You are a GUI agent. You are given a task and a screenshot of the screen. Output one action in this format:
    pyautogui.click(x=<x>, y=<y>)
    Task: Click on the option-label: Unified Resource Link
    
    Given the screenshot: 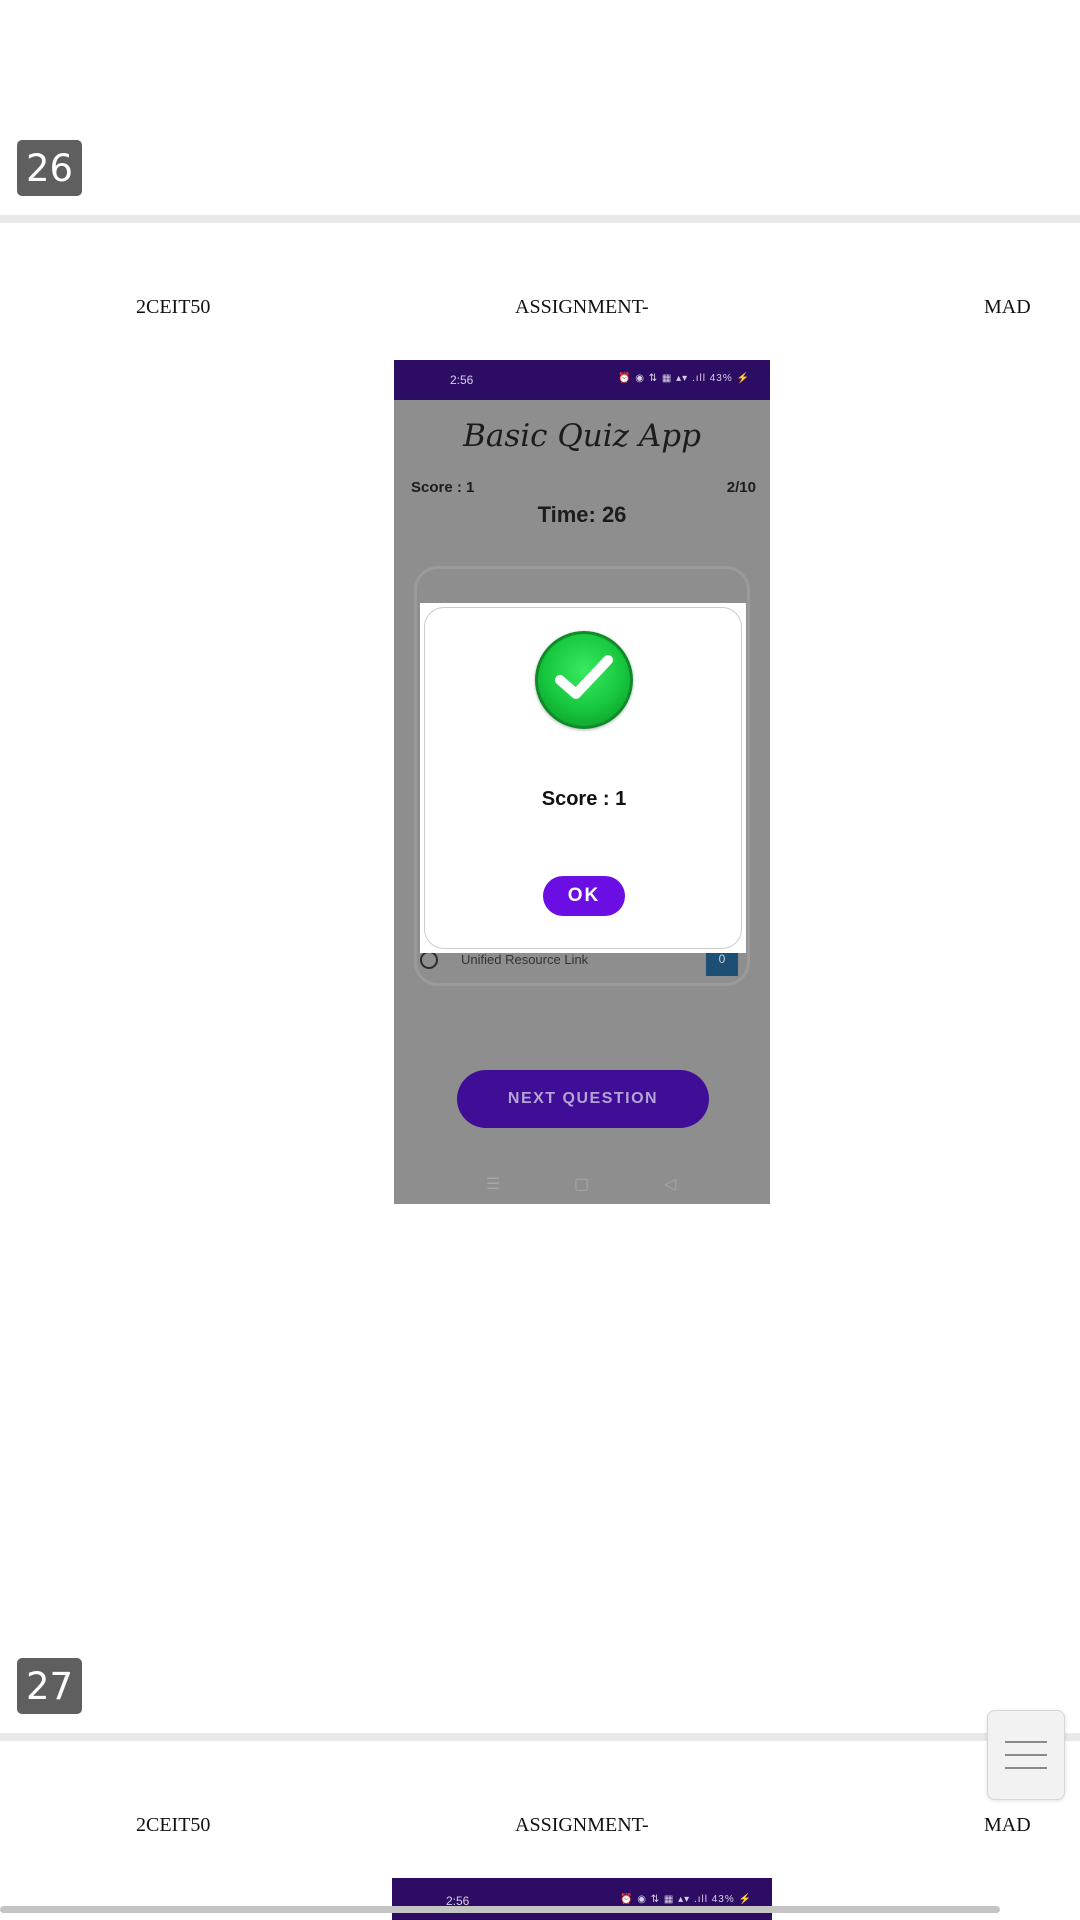 What is the action you would take?
    pyautogui.click(x=525, y=959)
    